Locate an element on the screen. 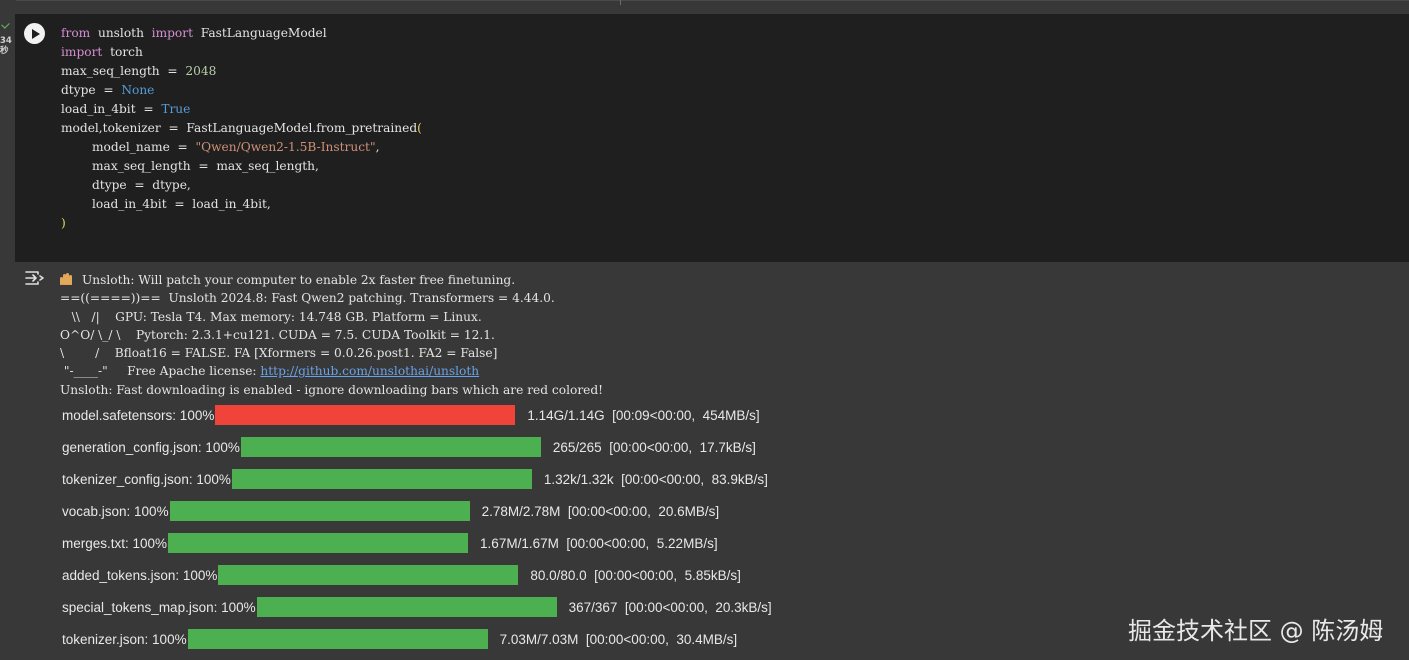  code-line-9: dtype = dtype, is located at coordinates (141, 185).